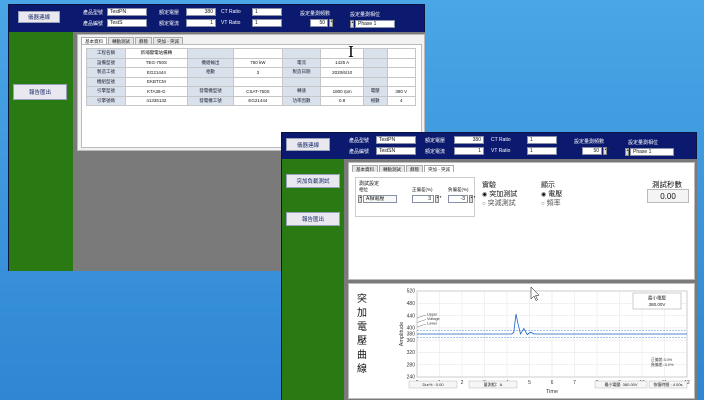 The height and width of the screenshot is (400, 704). What do you see at coordinates (432, 324) in the screenshot?
I see `legend-entry: Lower` at bounding box center [432, 324].